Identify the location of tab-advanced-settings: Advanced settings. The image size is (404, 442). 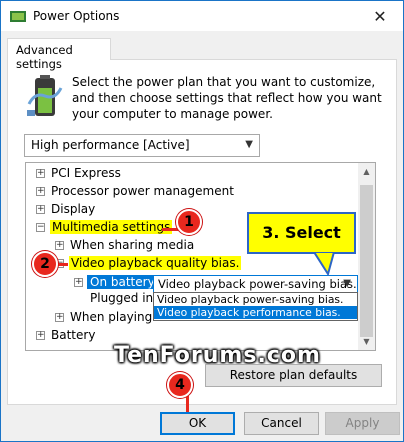
(59, 54).